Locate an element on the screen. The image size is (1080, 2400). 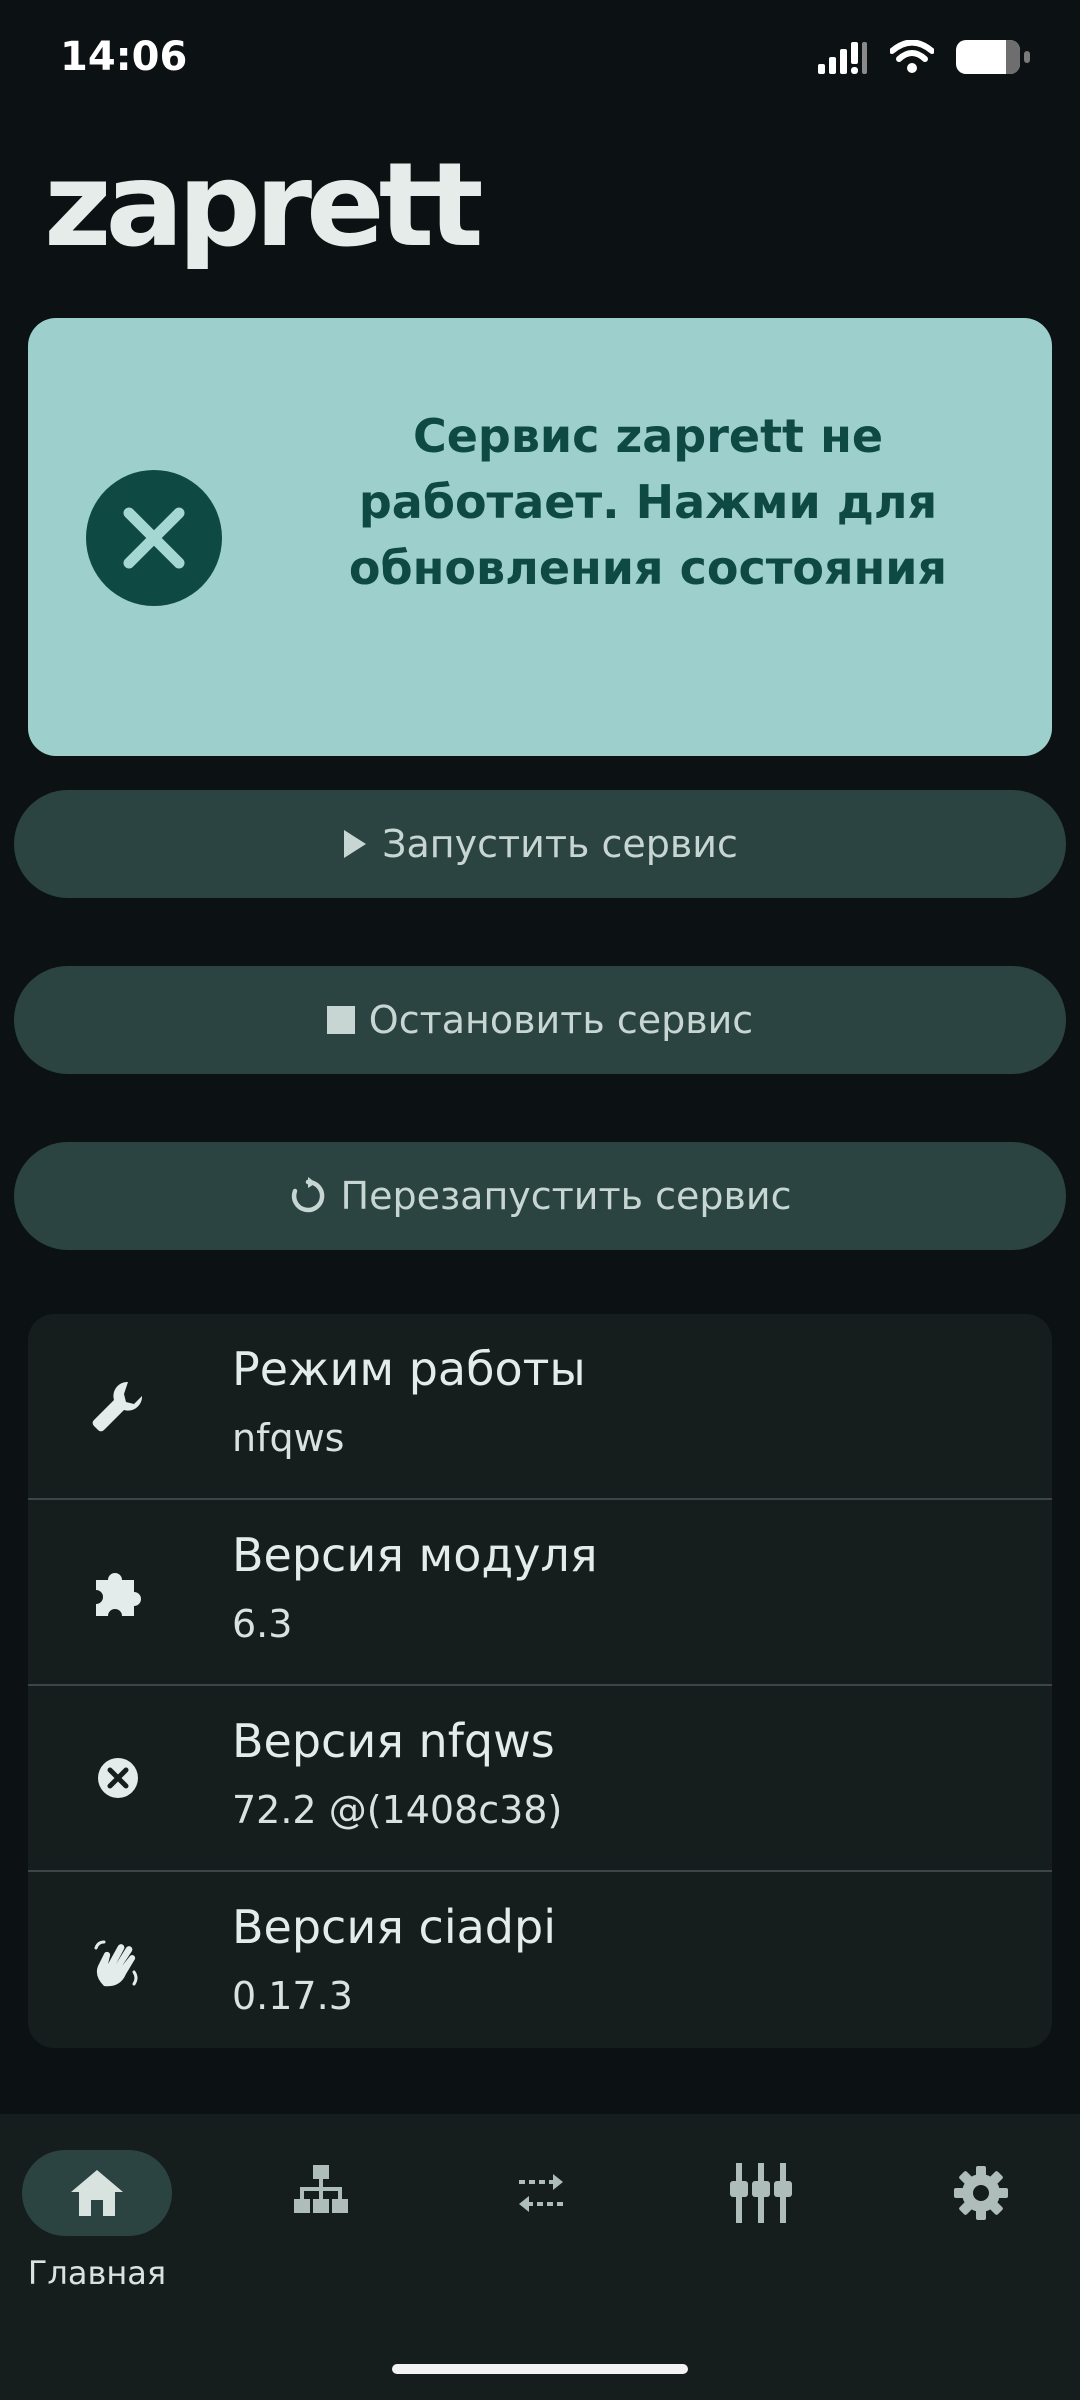
home-indicator is located at coordinates (540, 2369).